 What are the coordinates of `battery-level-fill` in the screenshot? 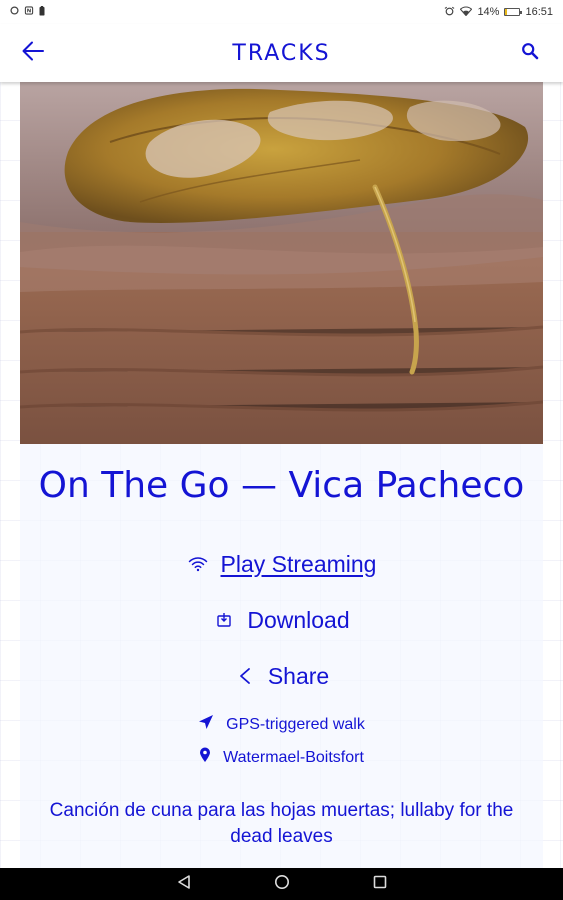 It's located at (506, 12).